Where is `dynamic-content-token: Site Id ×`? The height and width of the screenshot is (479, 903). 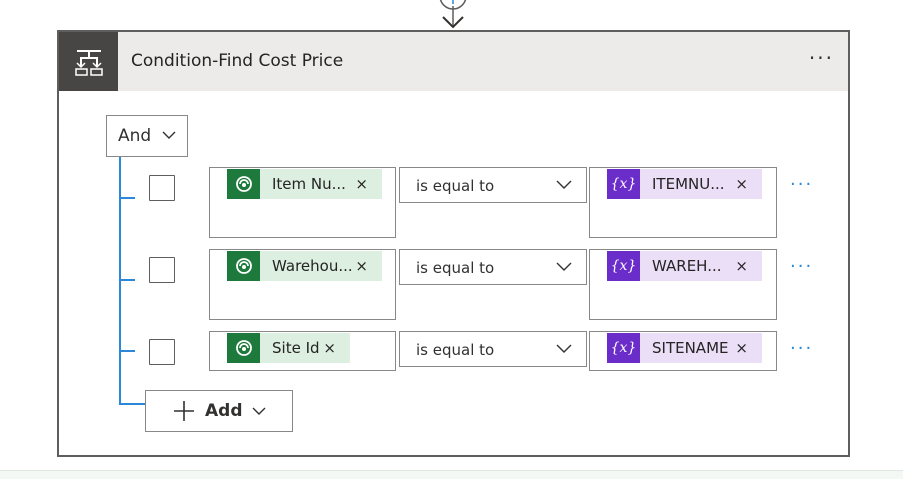
dynamic-content-token: Site Id × is located at coordinates (288, 348).